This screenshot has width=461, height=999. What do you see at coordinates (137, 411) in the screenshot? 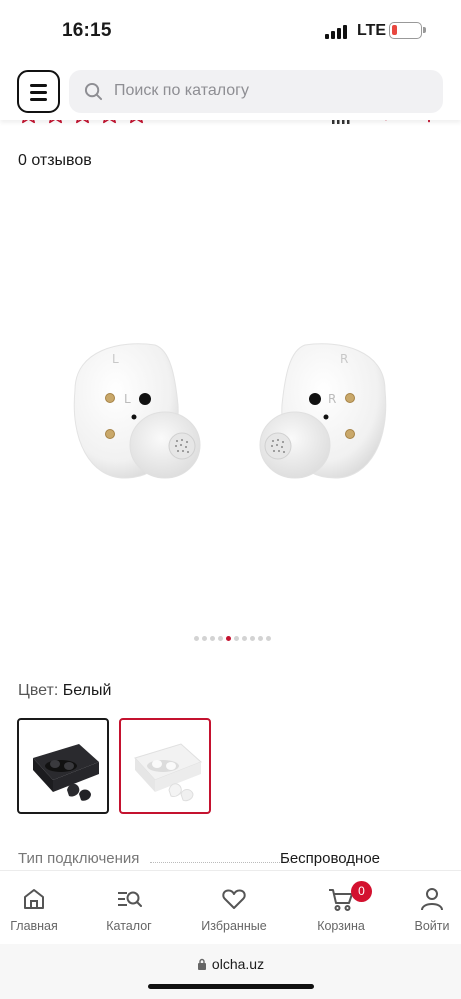
I see `left-earbud: L L` at bounding box center [137, 411].